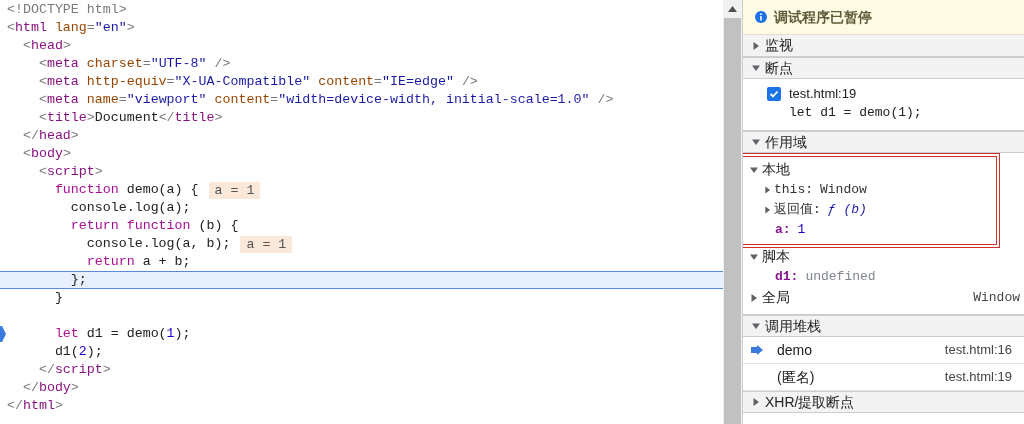  I want to click on code-line: </head>, so click(50, 136).